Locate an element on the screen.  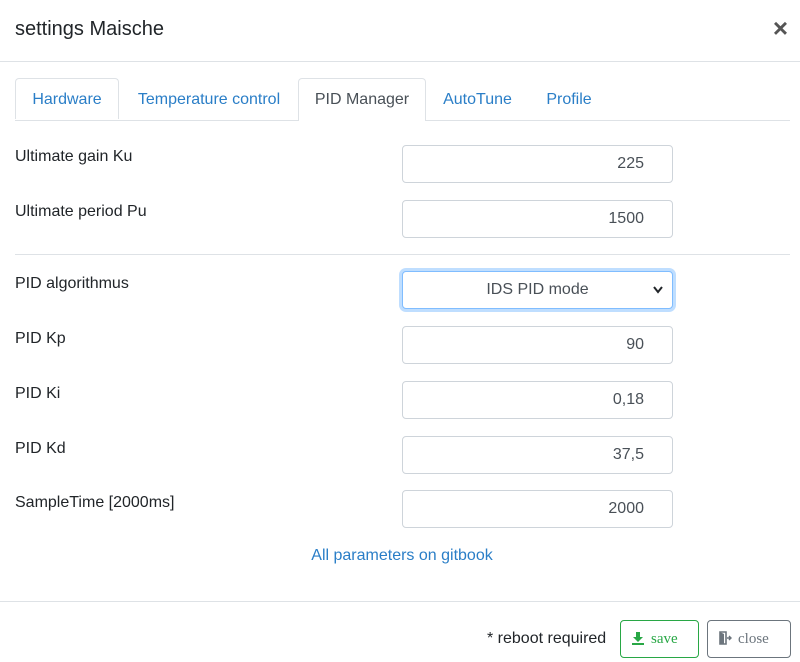
tab-hardware: Hardware is located at coordinates (67, 98).